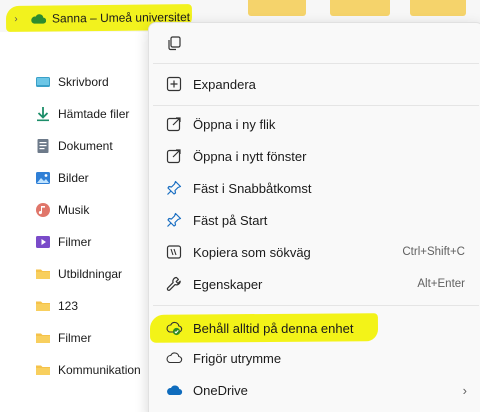  Describe the element at coordinates (43, 114) in the screenshot. I see `download-icon` at that location.